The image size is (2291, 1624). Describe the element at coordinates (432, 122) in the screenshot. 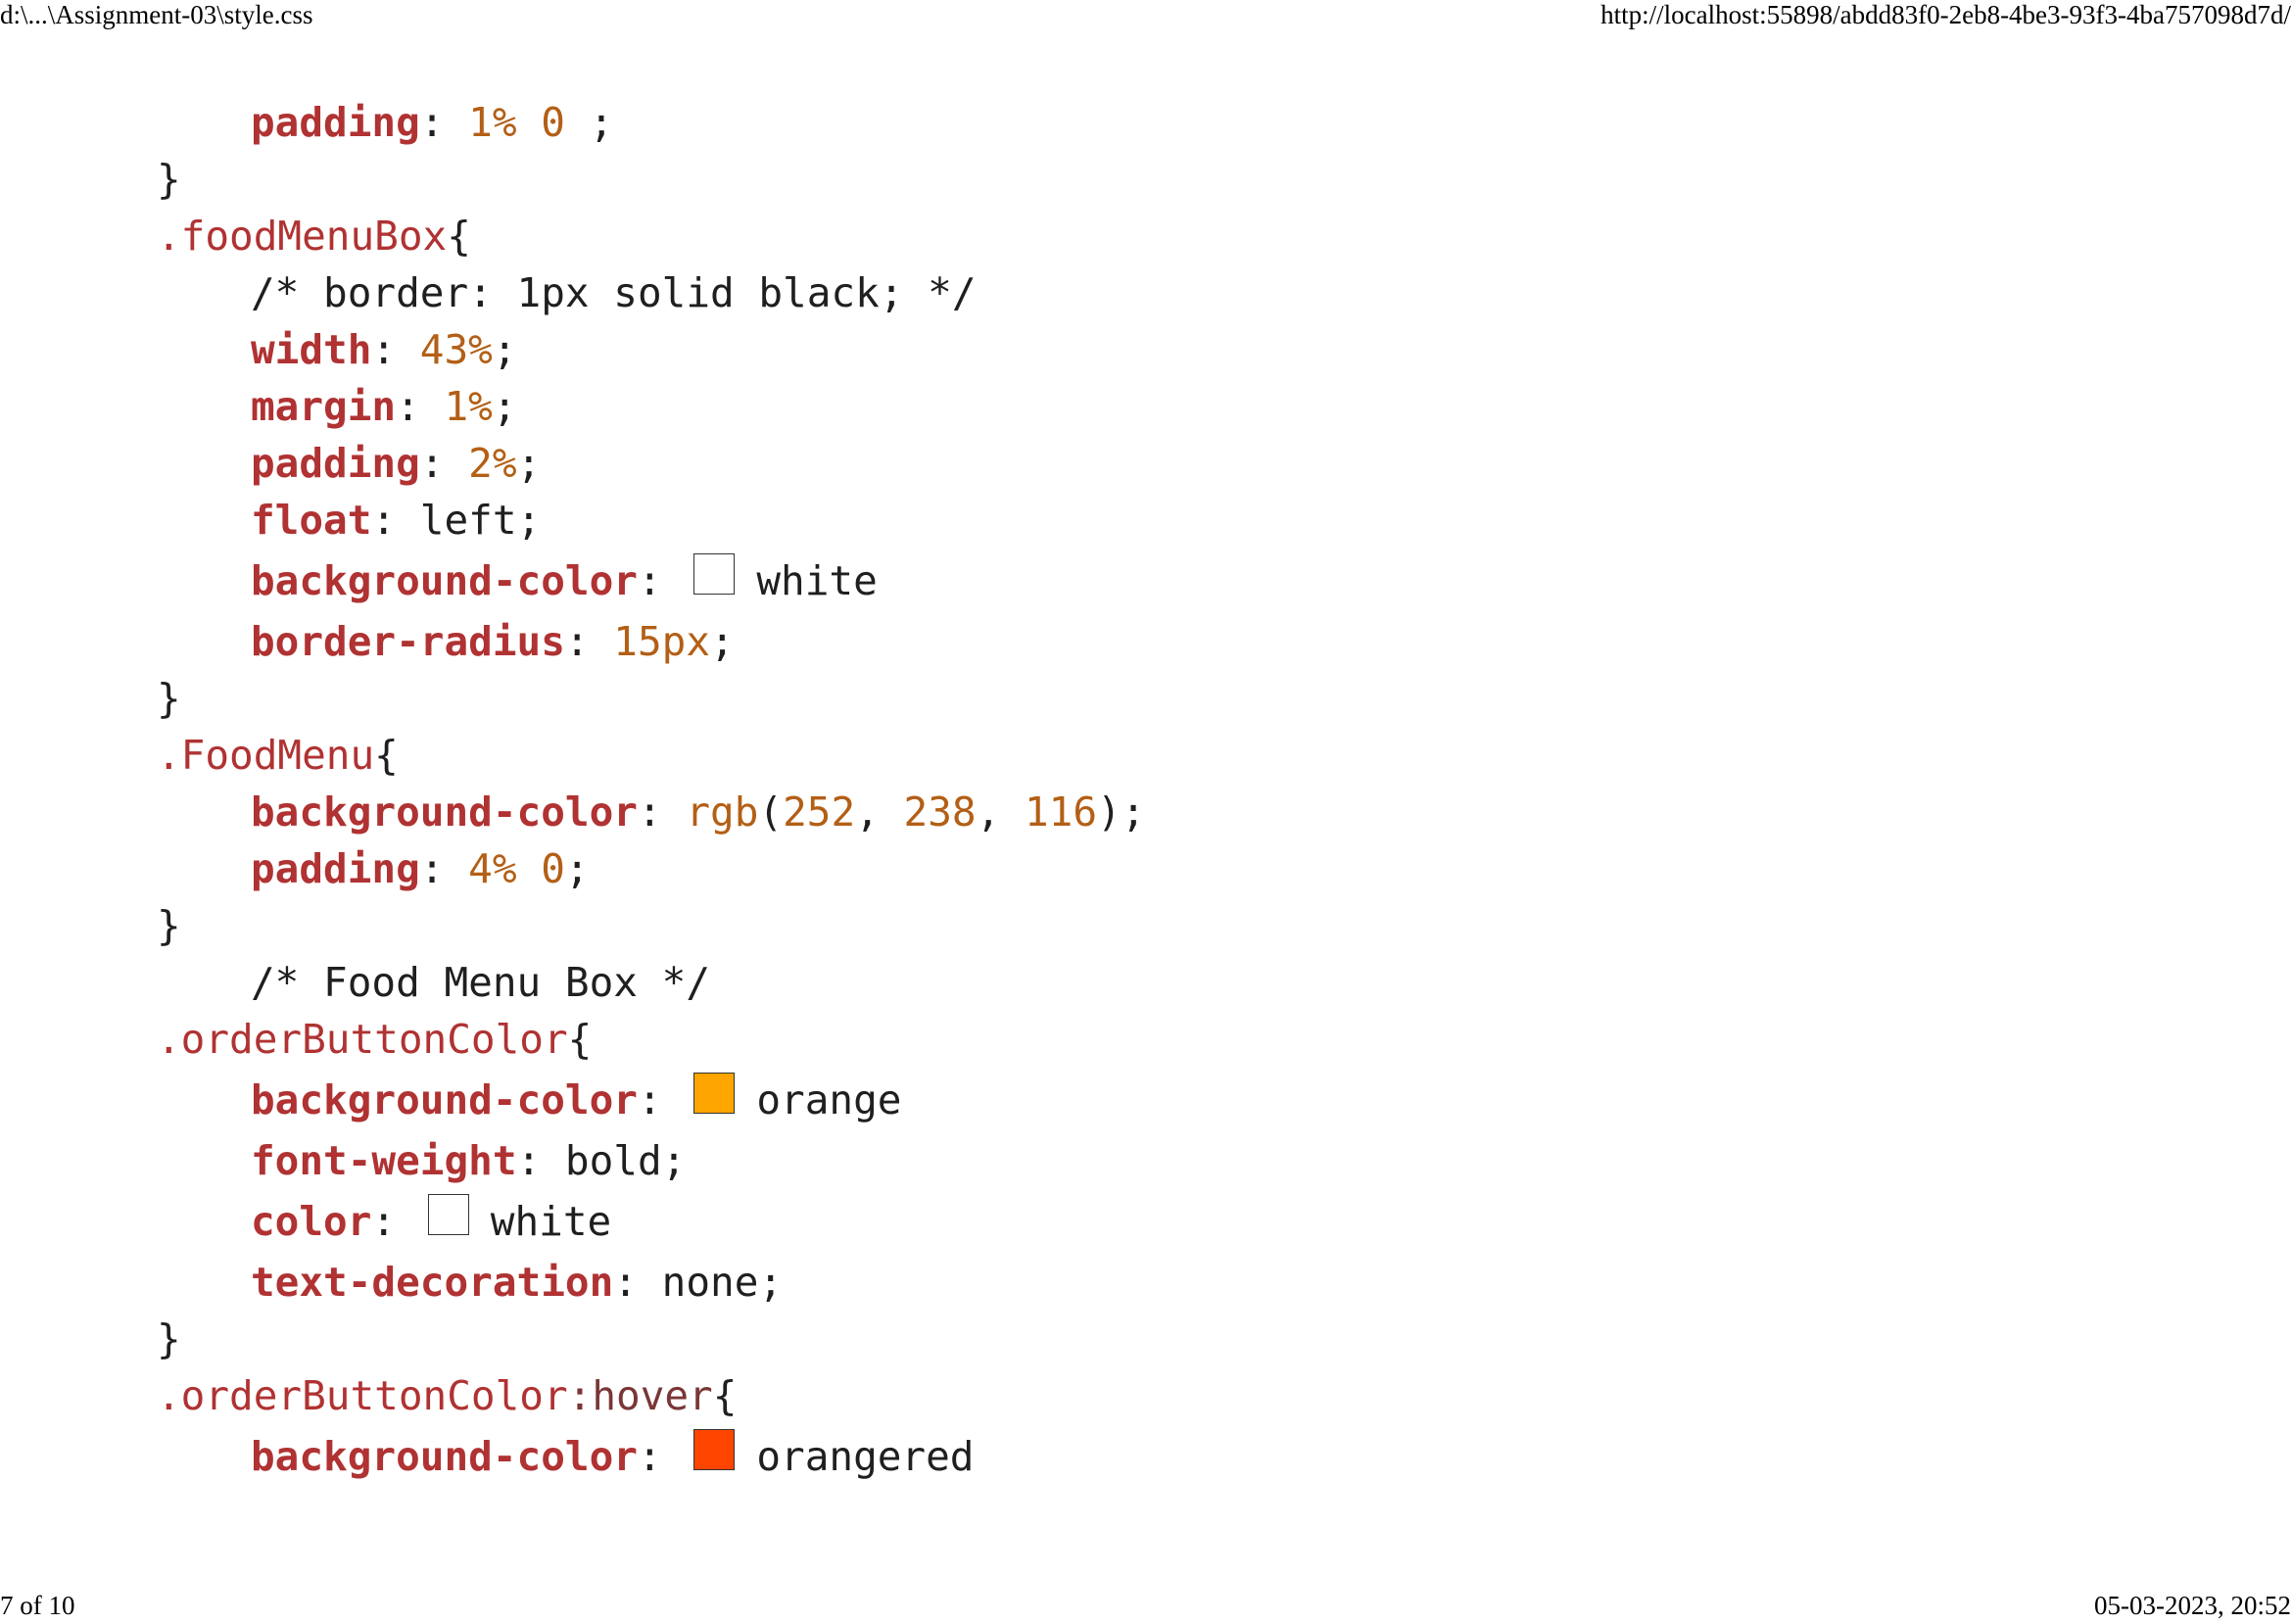

I see `code-line: padding: 1% 0 ;` at that location.